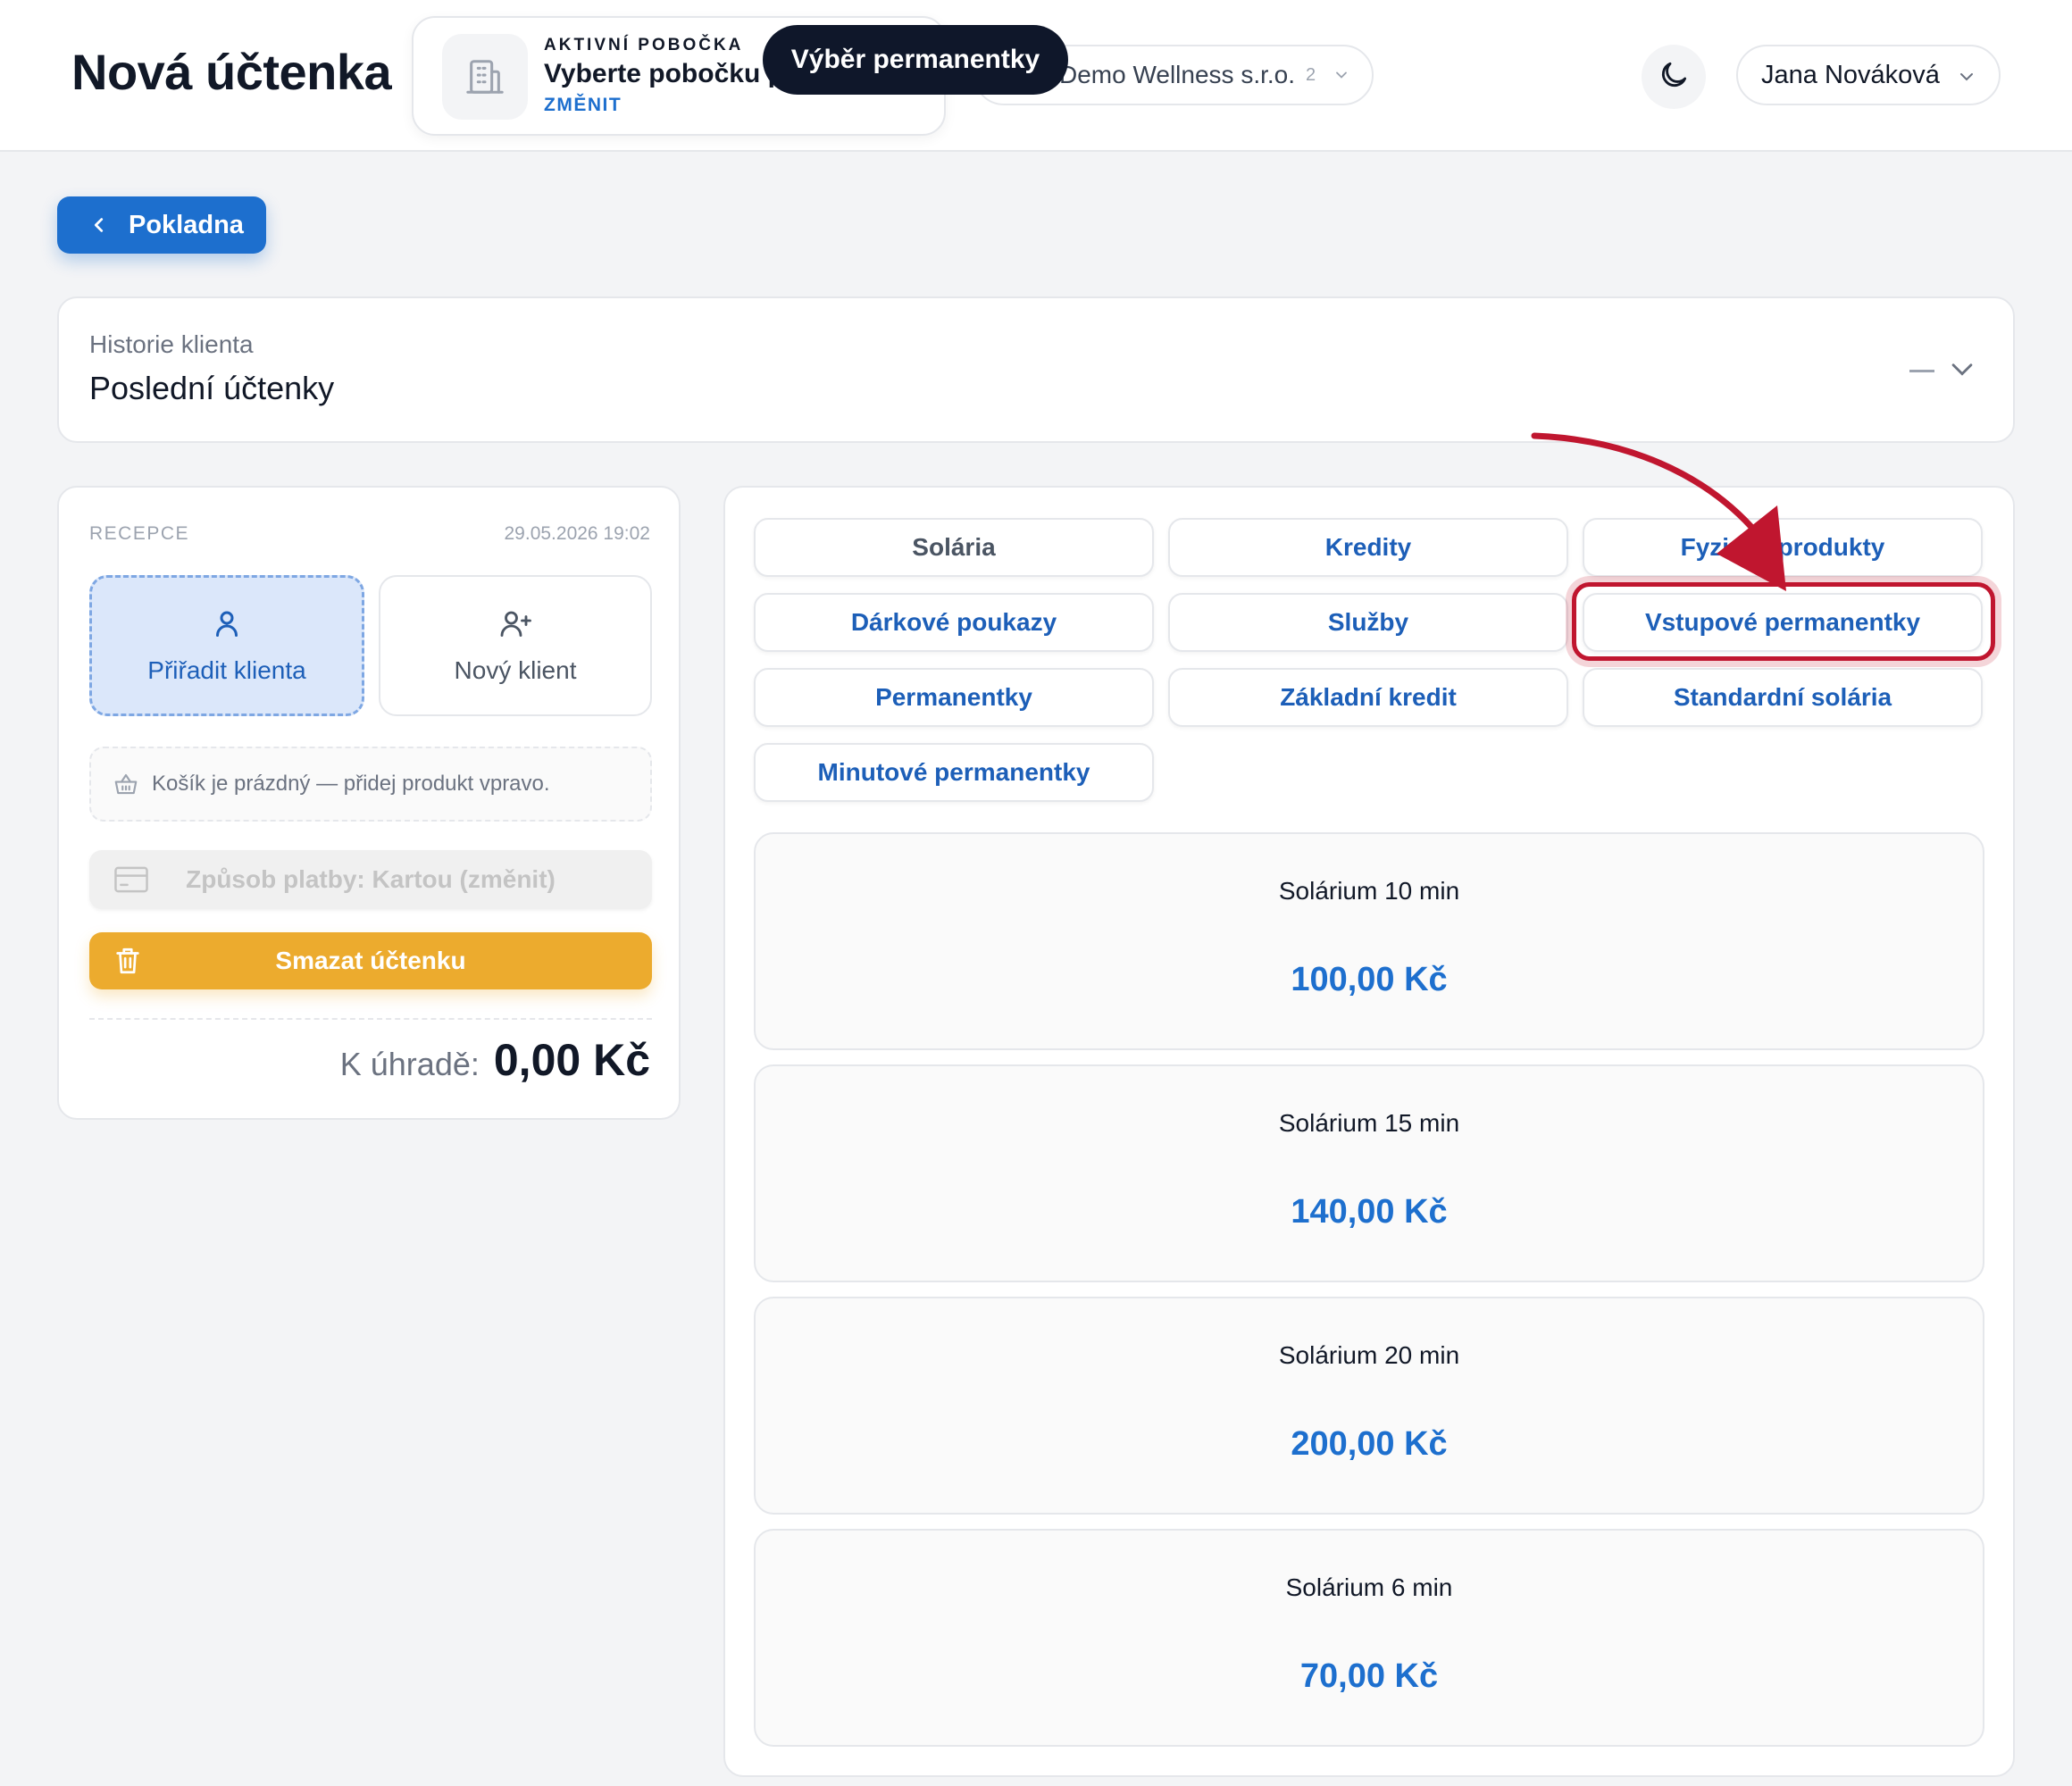 This screenshot has width=2072, height=1786. Describe the element at coordinates (1658, 511) in the screenshot. I see `annotation-arrow-icon` at that location.